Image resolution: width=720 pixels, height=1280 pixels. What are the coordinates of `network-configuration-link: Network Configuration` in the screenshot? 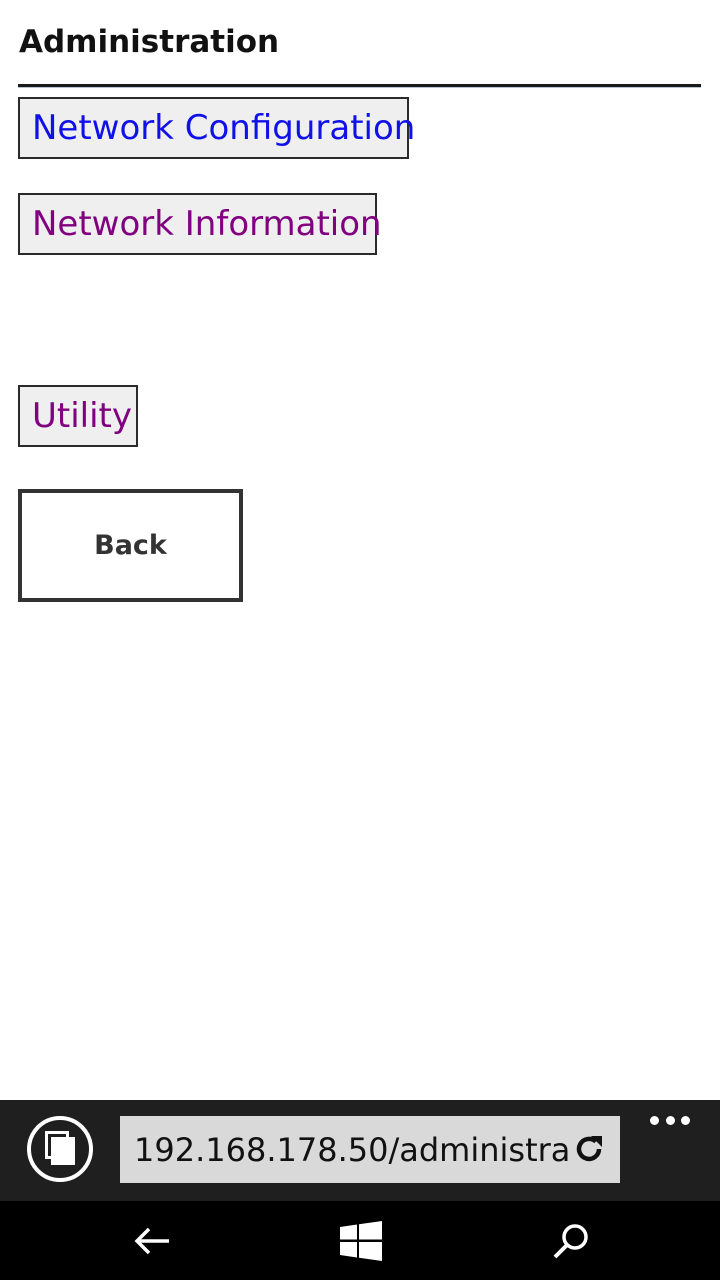 It's located at (216, 128).